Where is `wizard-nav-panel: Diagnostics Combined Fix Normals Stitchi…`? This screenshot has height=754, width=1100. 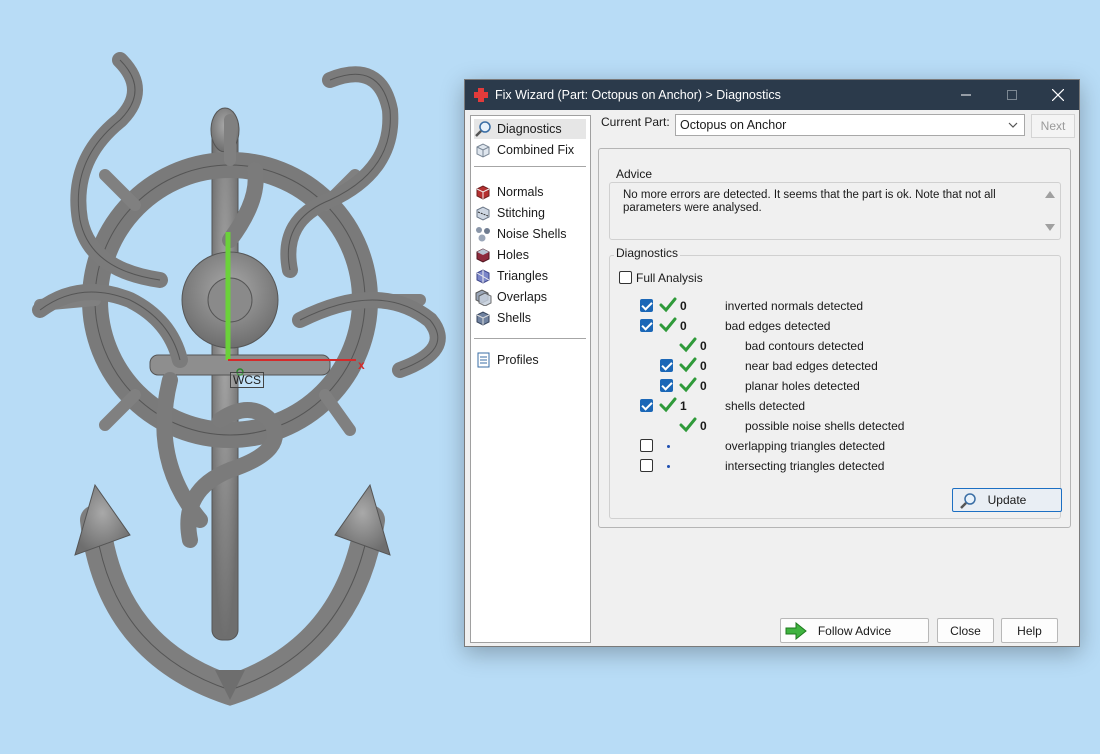
wizard-nav-panel: Diagnostics Combined Fix Normals Stitchi… is located at coordinates (530, 379).